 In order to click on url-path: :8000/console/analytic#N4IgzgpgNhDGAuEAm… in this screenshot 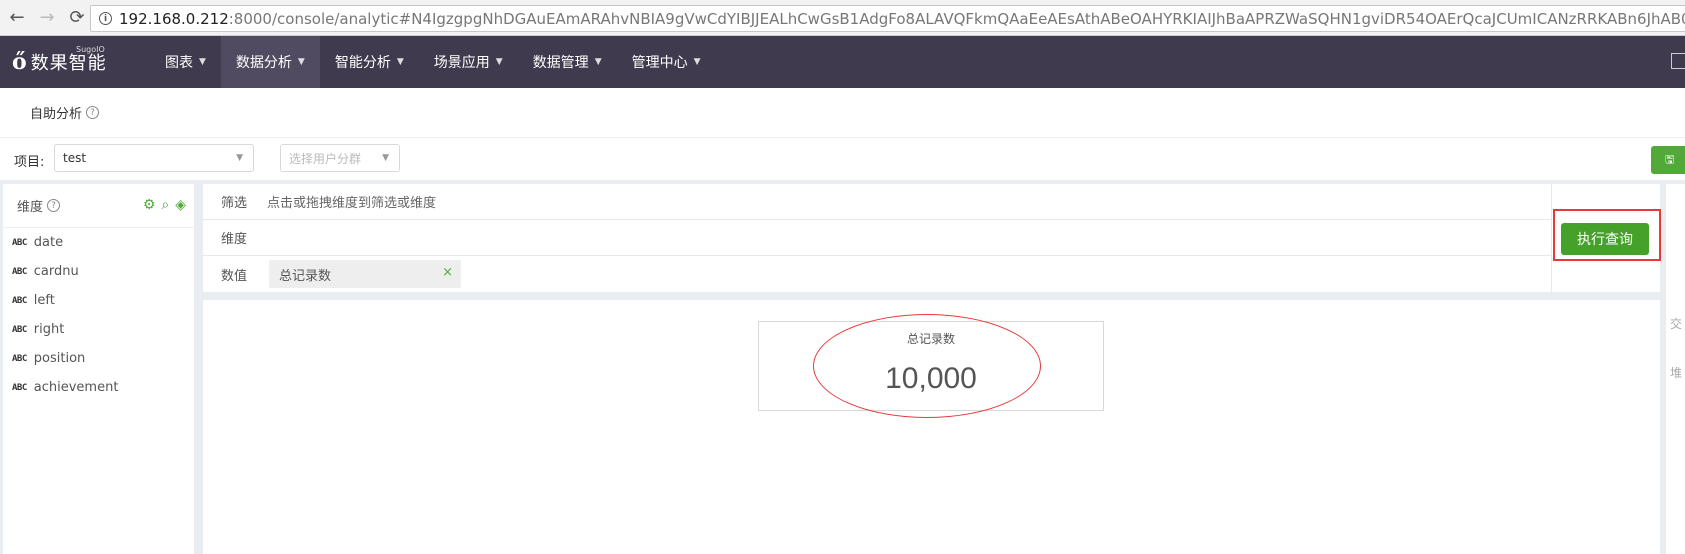, I will do `click(956, 18)`.